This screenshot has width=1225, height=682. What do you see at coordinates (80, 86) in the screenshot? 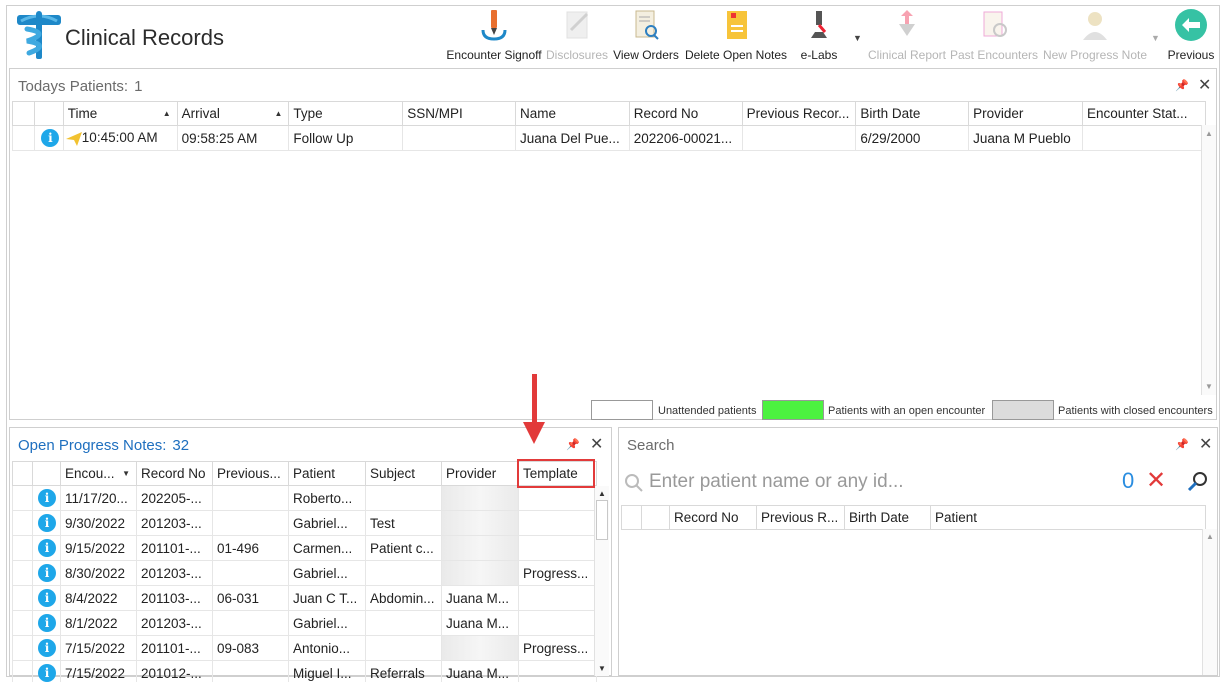
I see `todays-patients-title: Todays Patients: 1` at bounding box center [80, 86].